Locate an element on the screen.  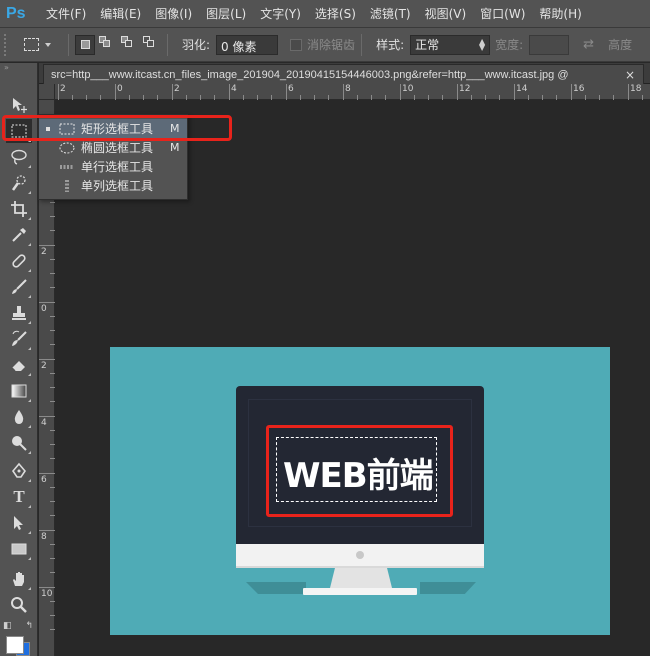
width-input is located at coordinates (549, 44).